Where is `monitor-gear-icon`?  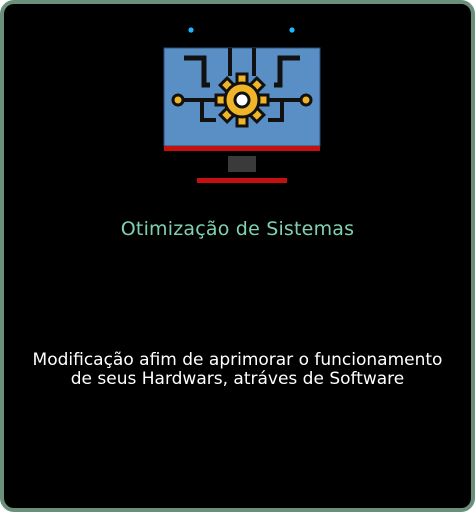
monitor-gear-icon is located at coordinates (242, 105).